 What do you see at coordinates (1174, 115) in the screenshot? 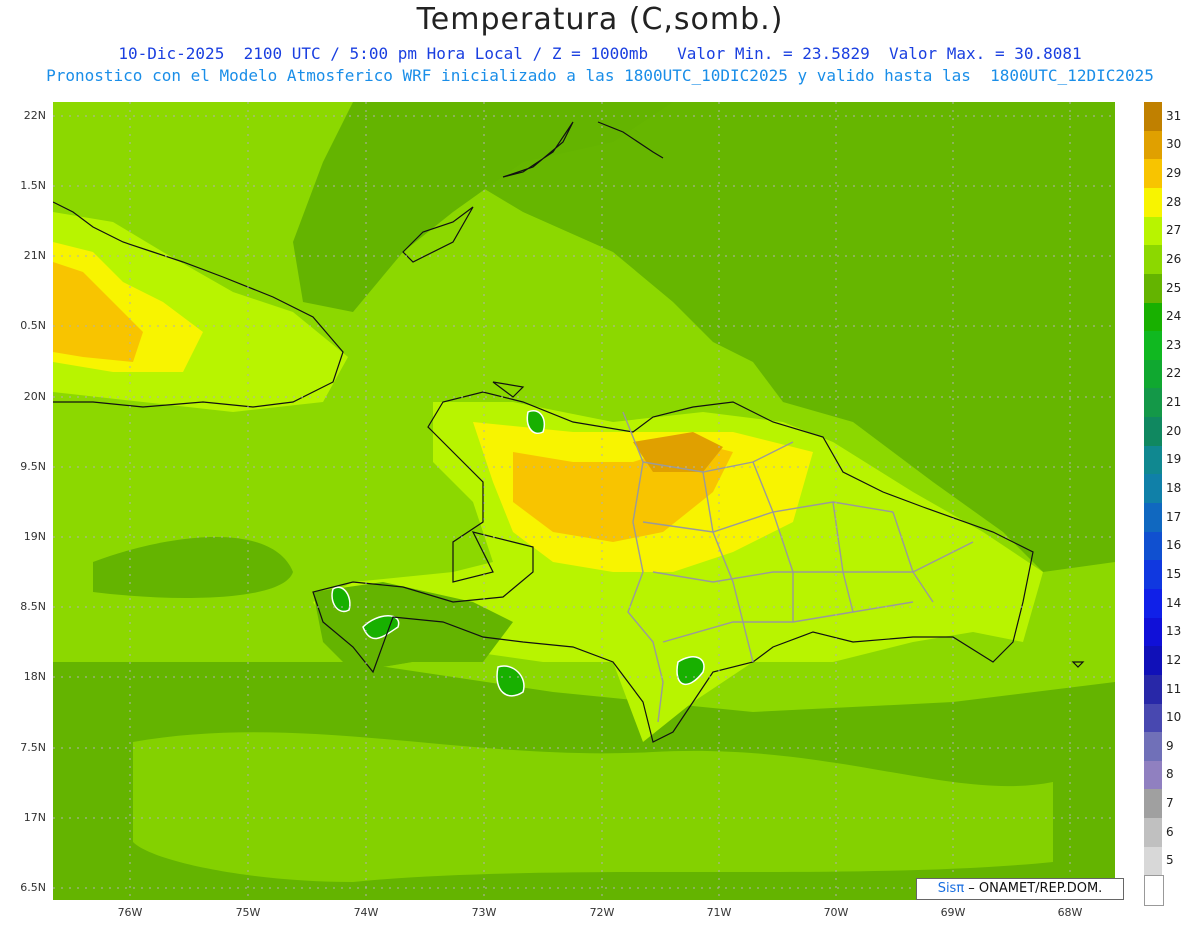
I see `colorbar-label: 31` at bounding box center [1174, 115].